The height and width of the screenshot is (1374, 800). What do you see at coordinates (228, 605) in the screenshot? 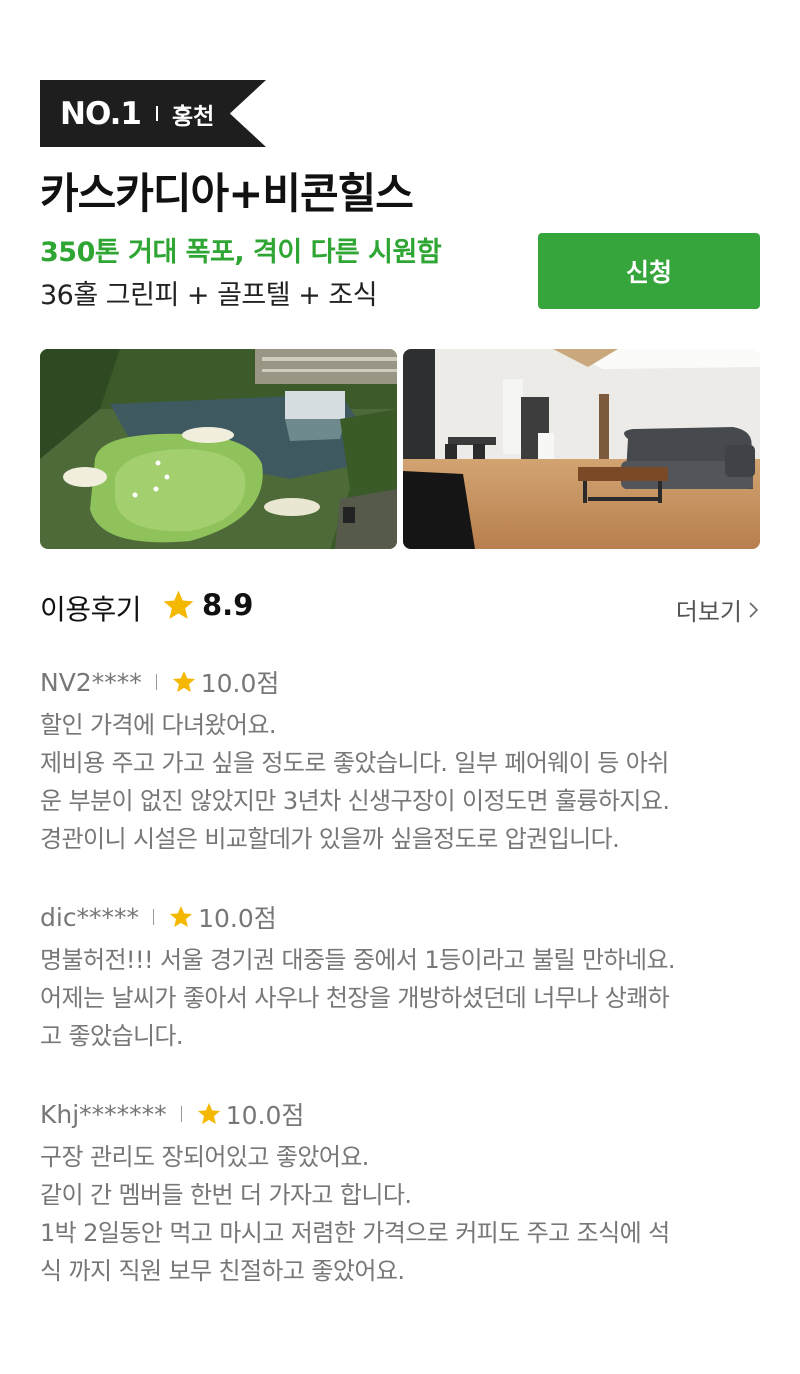
I see `average-rating: 8.9` at bounding box center [228, 605].